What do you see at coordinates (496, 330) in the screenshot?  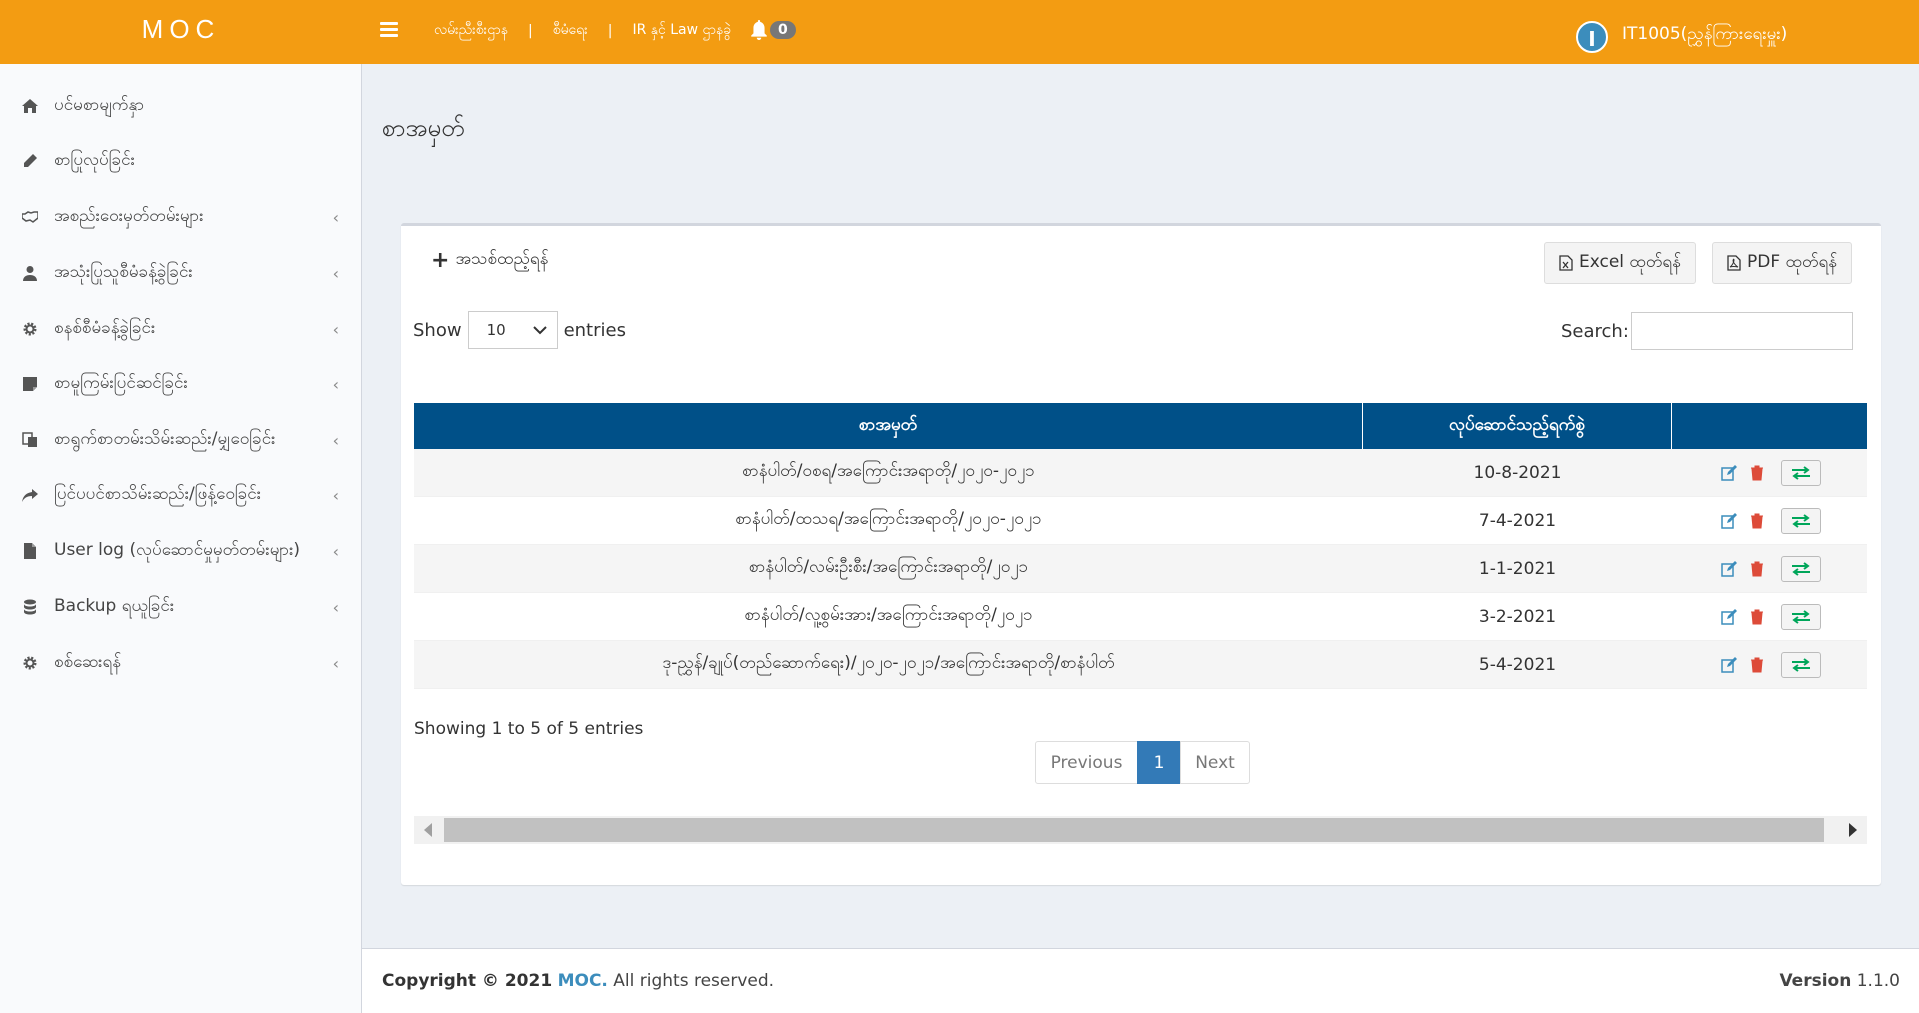 I see `page-size-value: 10` at bounding box center [496, 330].